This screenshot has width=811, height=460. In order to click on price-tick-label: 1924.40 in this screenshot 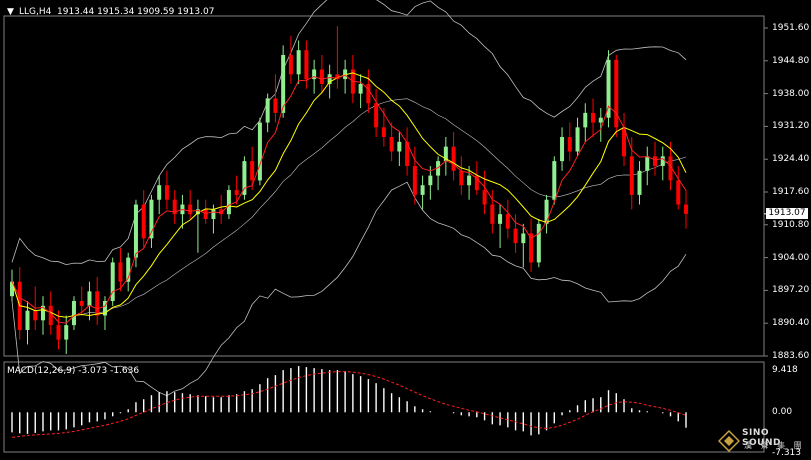, I will do `click(791, 159)`.